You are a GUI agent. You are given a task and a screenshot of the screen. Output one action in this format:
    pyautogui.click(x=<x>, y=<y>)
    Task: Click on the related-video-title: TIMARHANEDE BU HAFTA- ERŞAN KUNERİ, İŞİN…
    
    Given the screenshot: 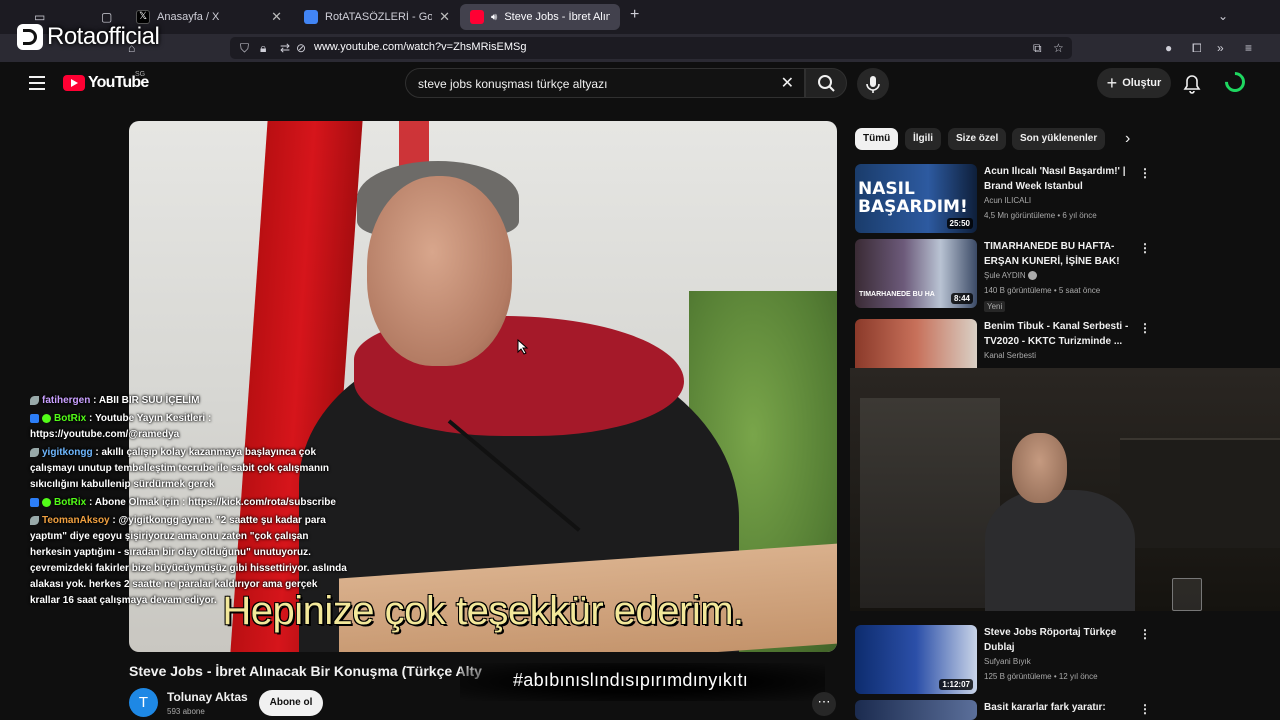 What is the action you would take?
    pyautogui.click(x=1052, y=254)
    